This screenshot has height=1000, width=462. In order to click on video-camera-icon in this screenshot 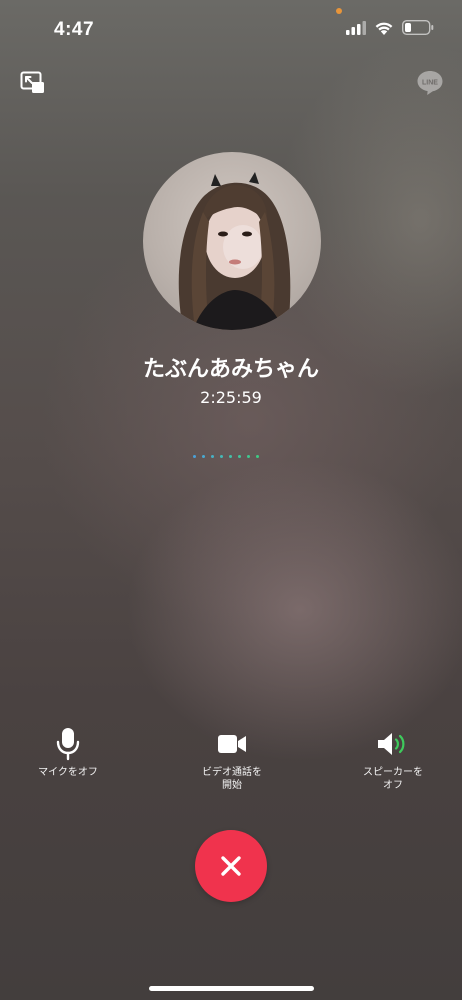, I will do `click(232, 744)`.